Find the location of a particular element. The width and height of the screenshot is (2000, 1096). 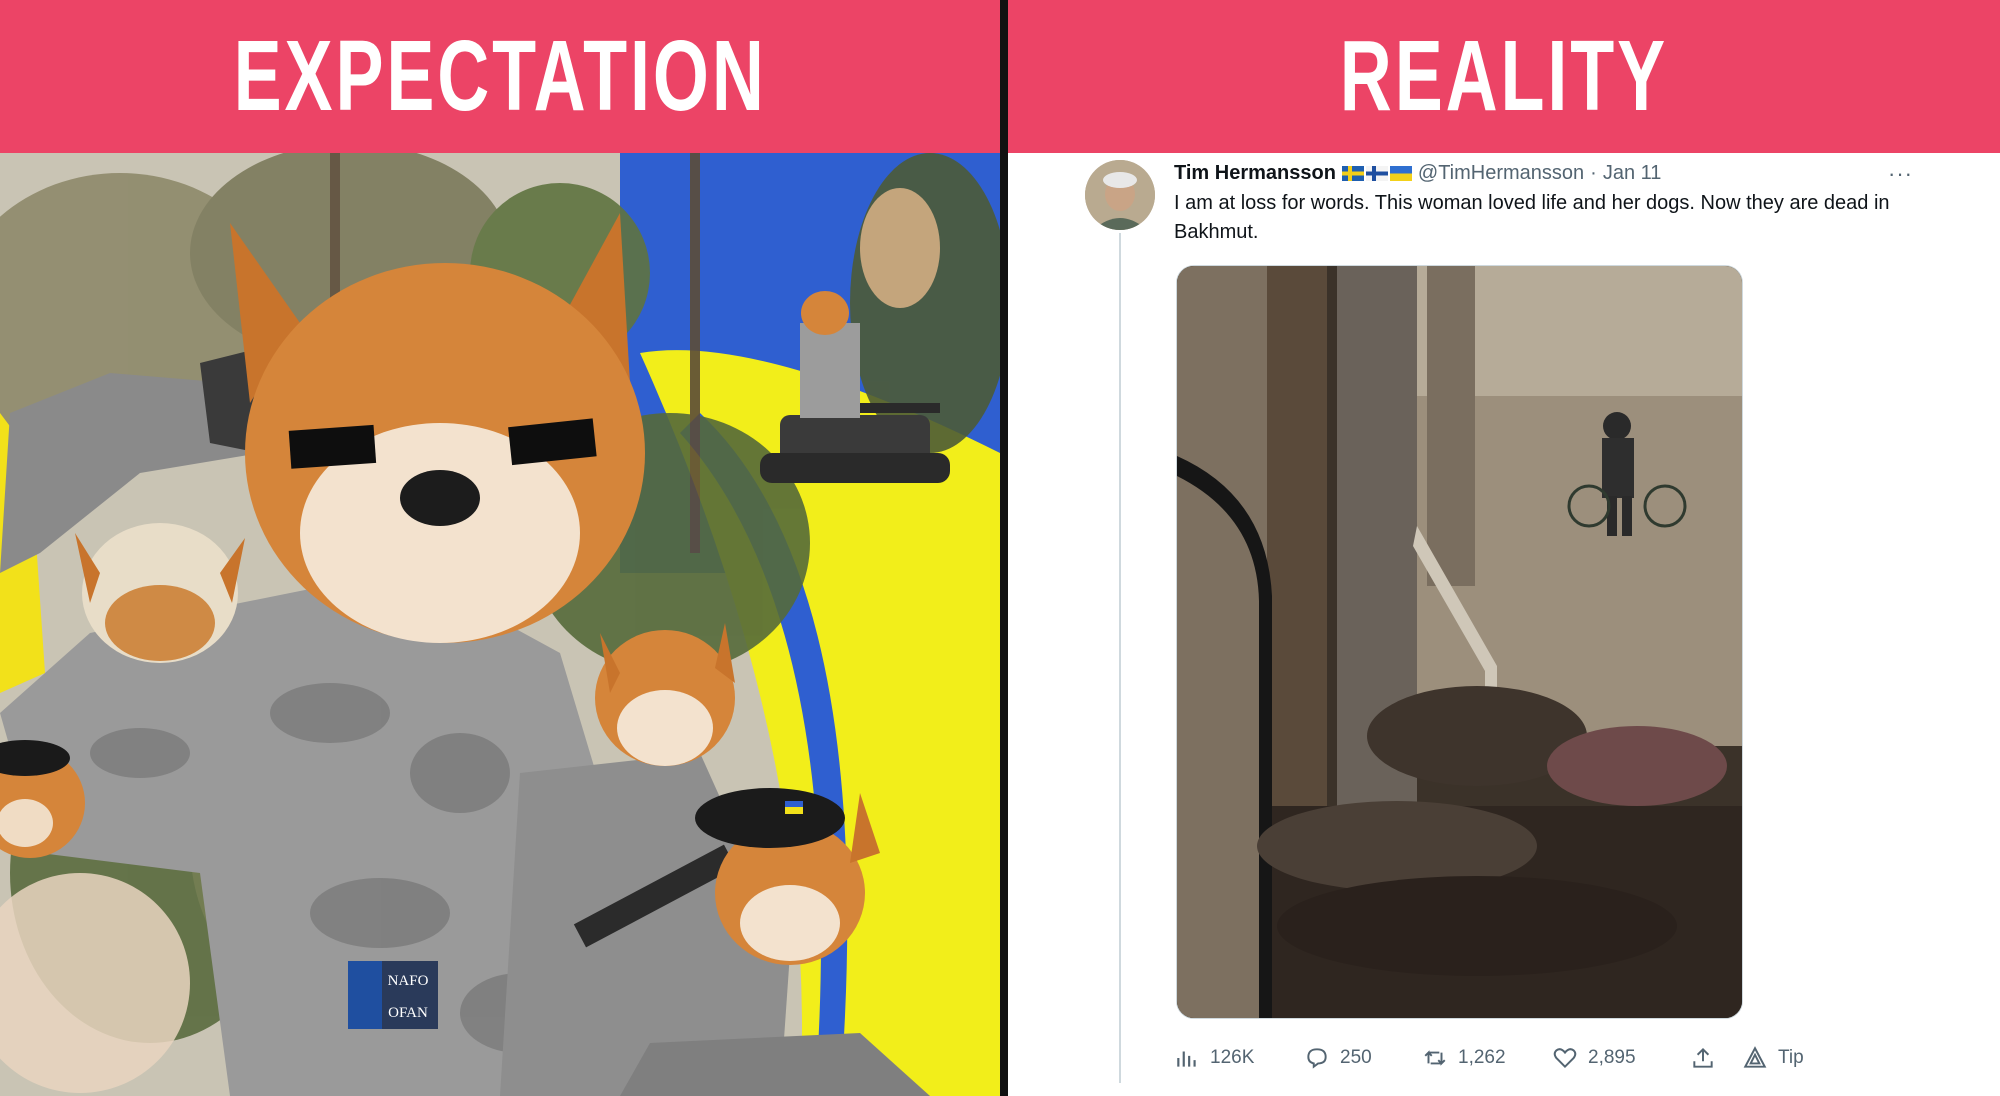

reality-banner: REALITY is located at coordinates (1504, 76).